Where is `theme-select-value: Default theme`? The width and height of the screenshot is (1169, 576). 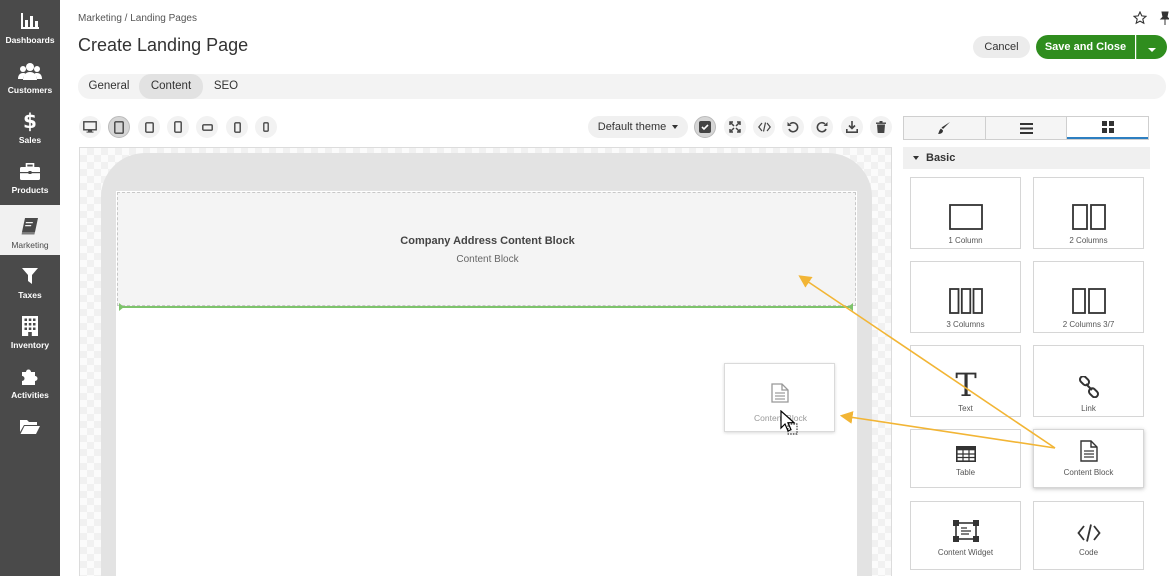
theme-select-value: Default theme is located at coordinates (632, 127).